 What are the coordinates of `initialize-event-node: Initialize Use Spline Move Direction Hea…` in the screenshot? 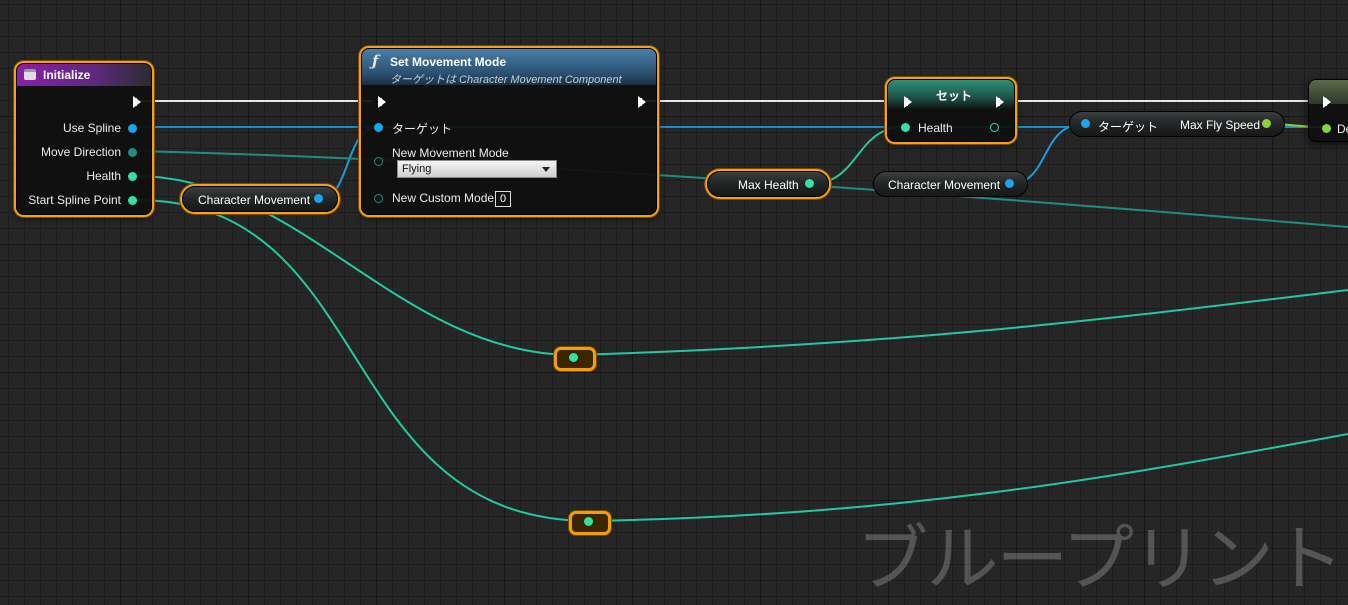 It's located at (84, 139).